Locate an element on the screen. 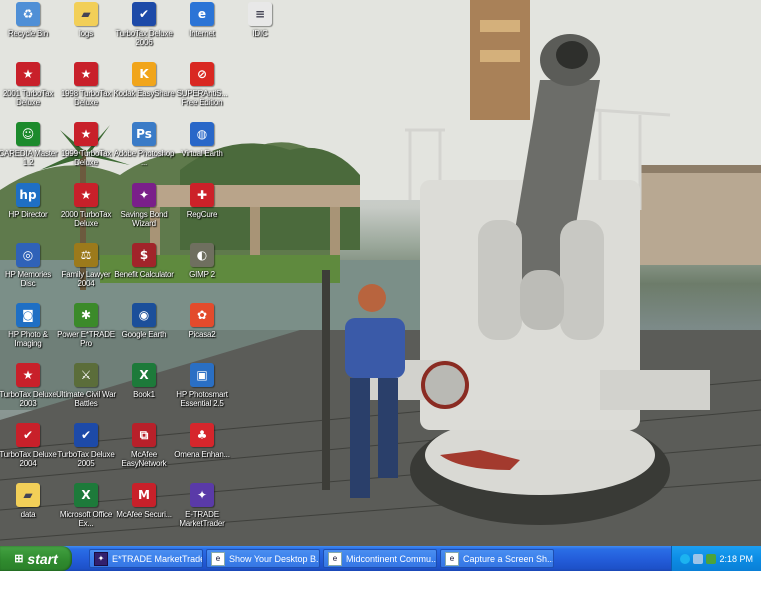  kodak-icon: K is located at coordinates (144, 74).